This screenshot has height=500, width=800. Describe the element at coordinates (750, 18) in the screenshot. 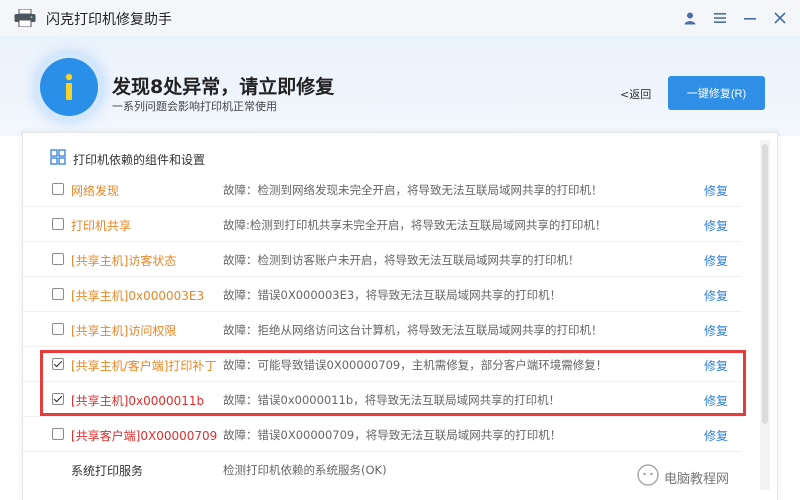

I see `minimize-icon` at that location.